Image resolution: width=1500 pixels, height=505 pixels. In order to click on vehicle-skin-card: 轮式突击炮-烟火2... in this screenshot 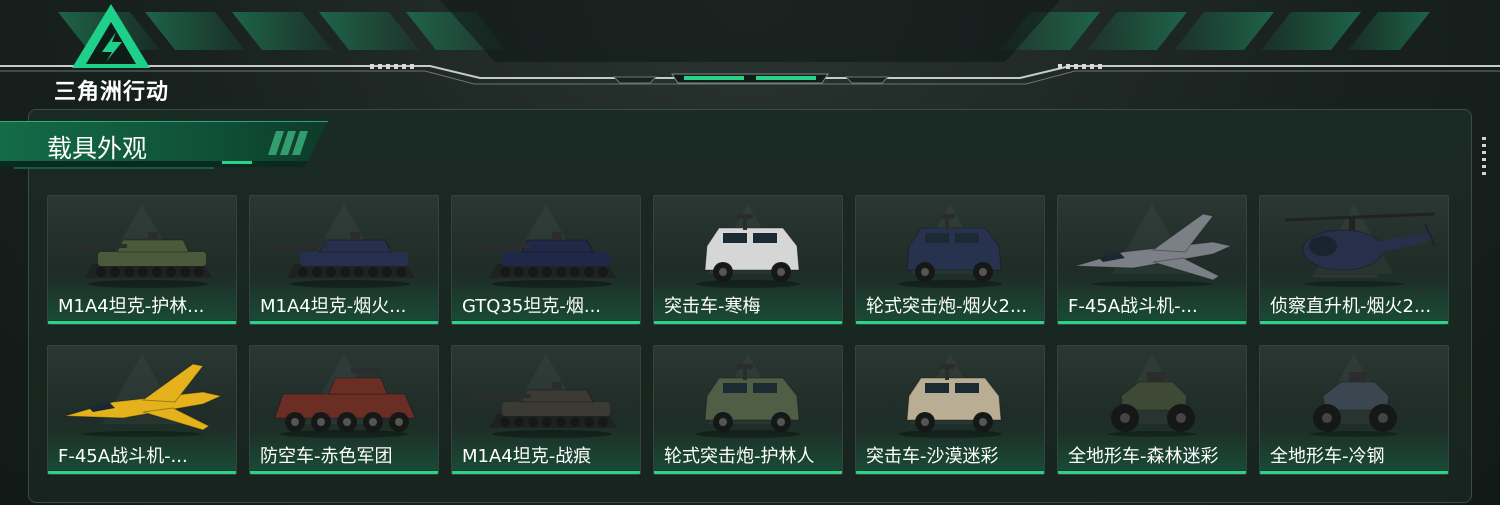, I will do `click(950, 260)`.